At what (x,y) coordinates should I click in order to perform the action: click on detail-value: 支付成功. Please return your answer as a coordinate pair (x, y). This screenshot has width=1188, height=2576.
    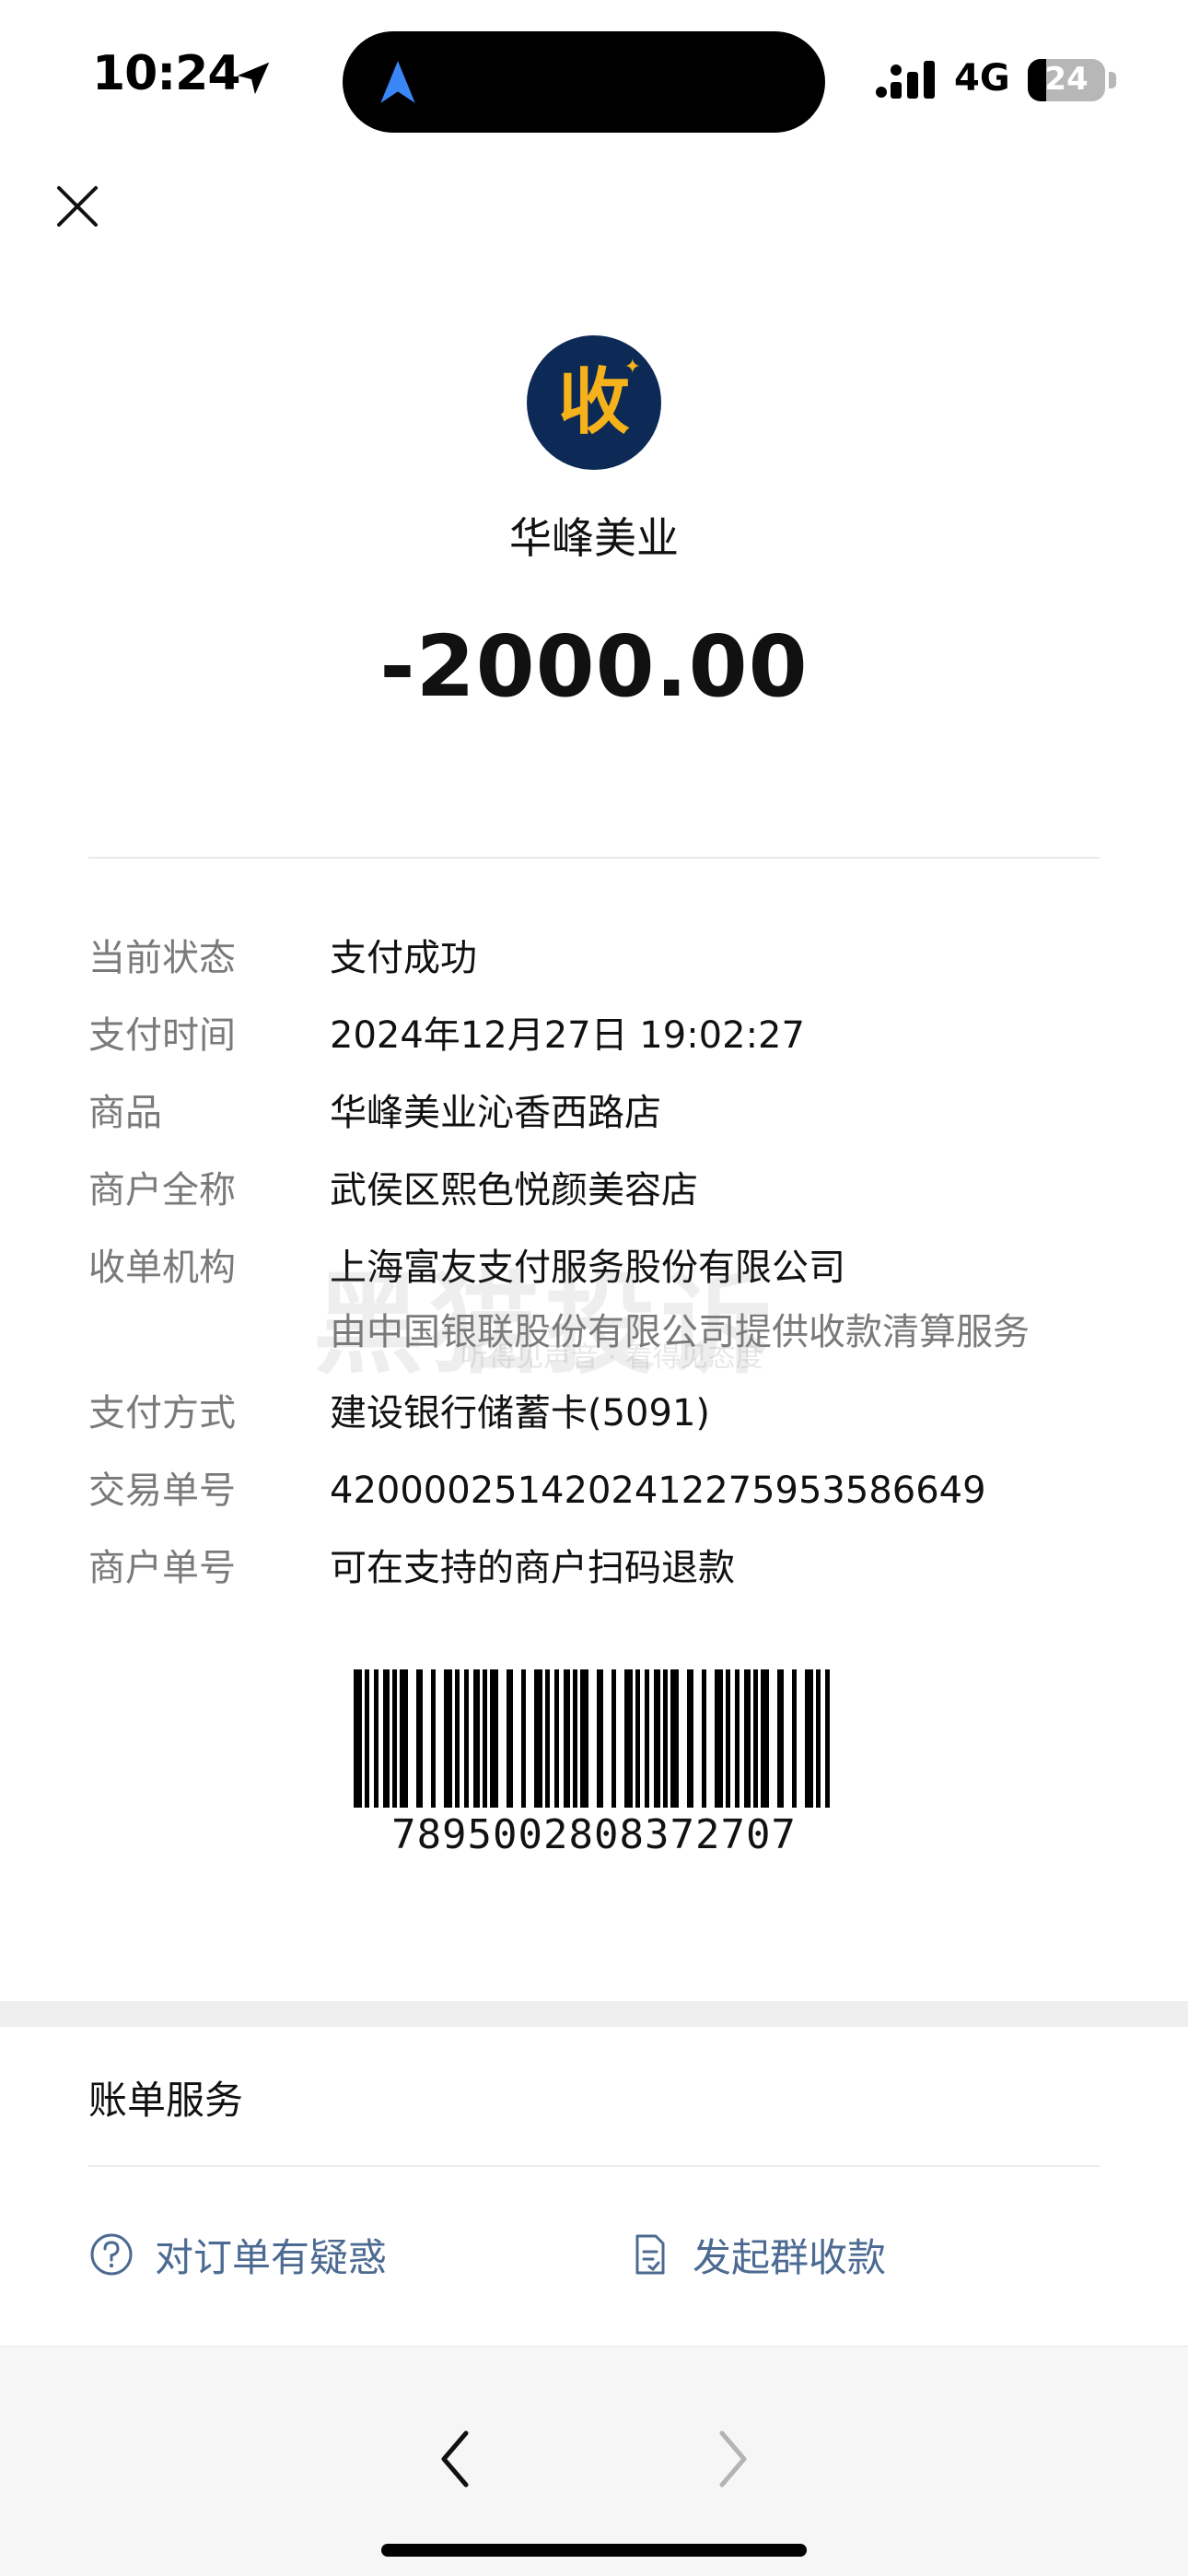
    Looking at the image, I should click on (403, 958).